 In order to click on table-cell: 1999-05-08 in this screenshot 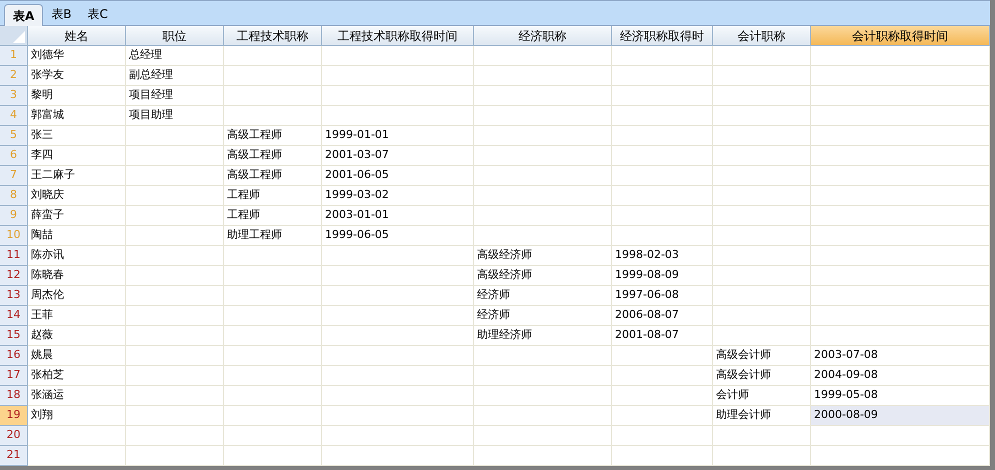, I will do `click(900, 396)`.